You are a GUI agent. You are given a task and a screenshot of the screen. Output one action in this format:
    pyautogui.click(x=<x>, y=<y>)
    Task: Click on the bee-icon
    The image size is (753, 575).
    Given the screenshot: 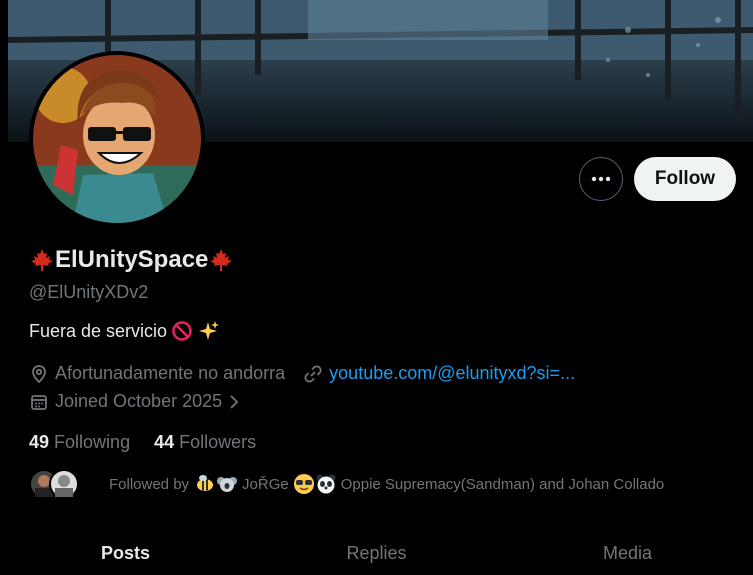 What is the action you would take?
    pyautogui.click(x=205, y=483)
    